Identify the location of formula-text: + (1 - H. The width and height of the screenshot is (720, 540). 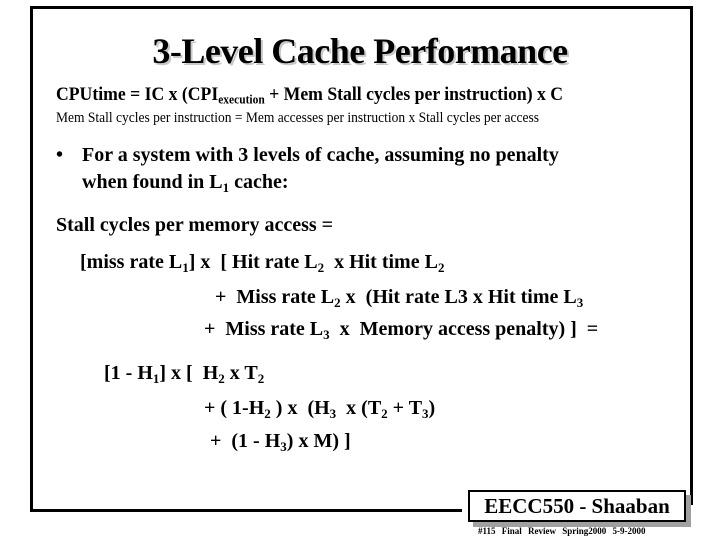
(245, 441).